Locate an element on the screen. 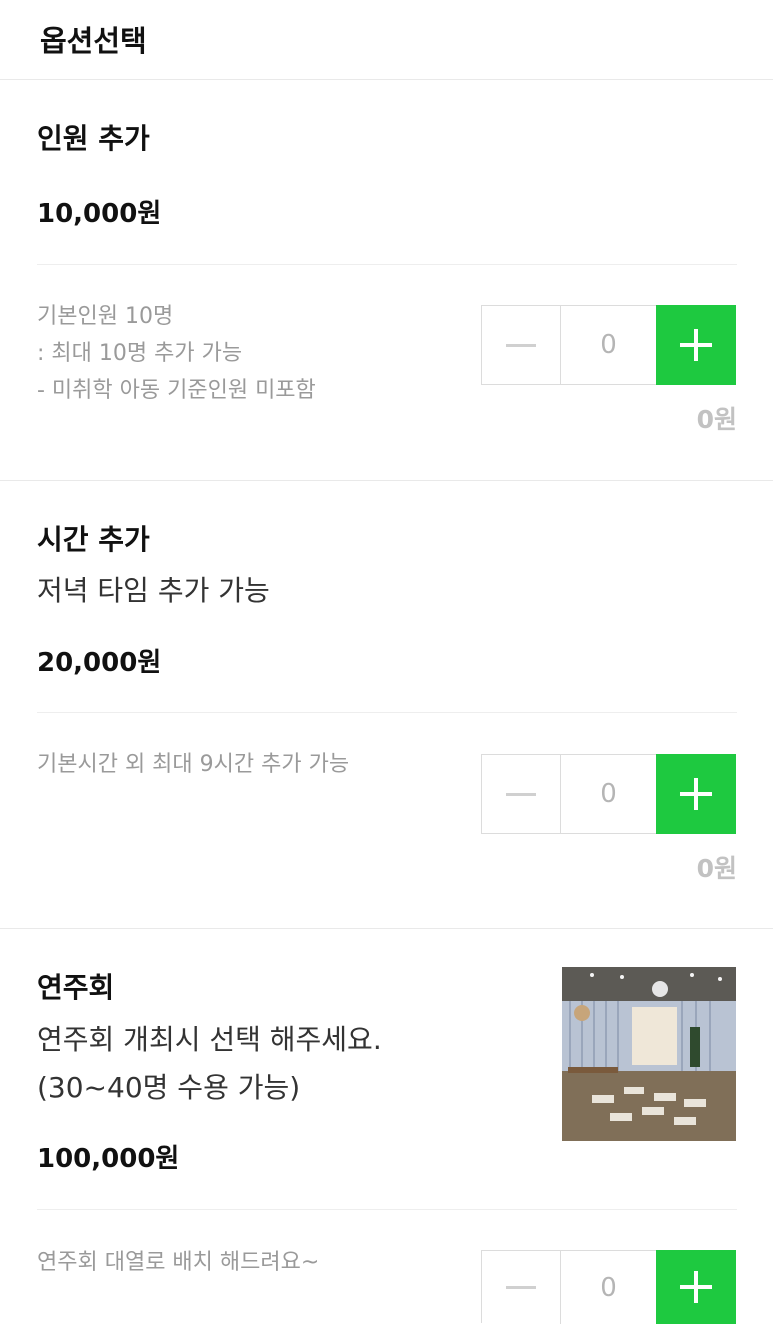 This screenshot has width=773, height=1324. description-line: 기본시간 외 최대 9시간 추가 가능 is located at coordinates (193, 764).